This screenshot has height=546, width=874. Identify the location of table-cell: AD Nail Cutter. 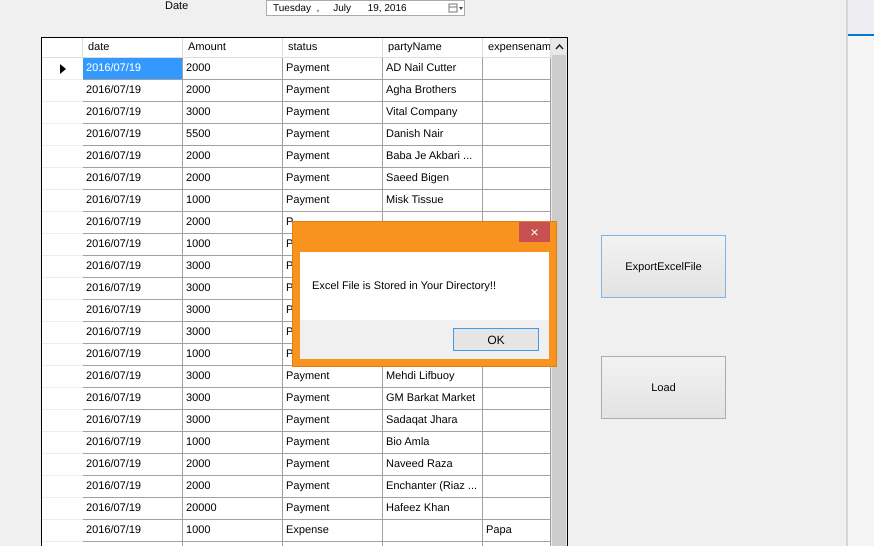
(433, 69).